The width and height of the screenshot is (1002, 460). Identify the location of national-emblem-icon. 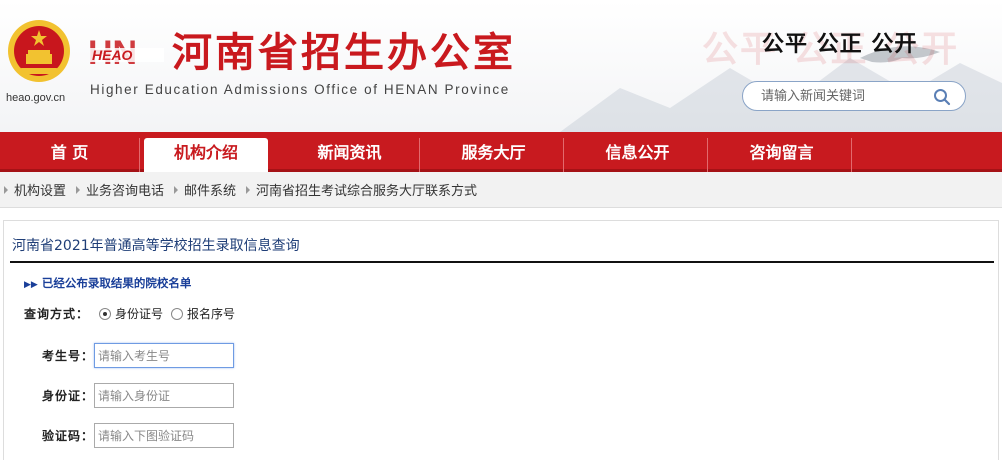
(39, 51).